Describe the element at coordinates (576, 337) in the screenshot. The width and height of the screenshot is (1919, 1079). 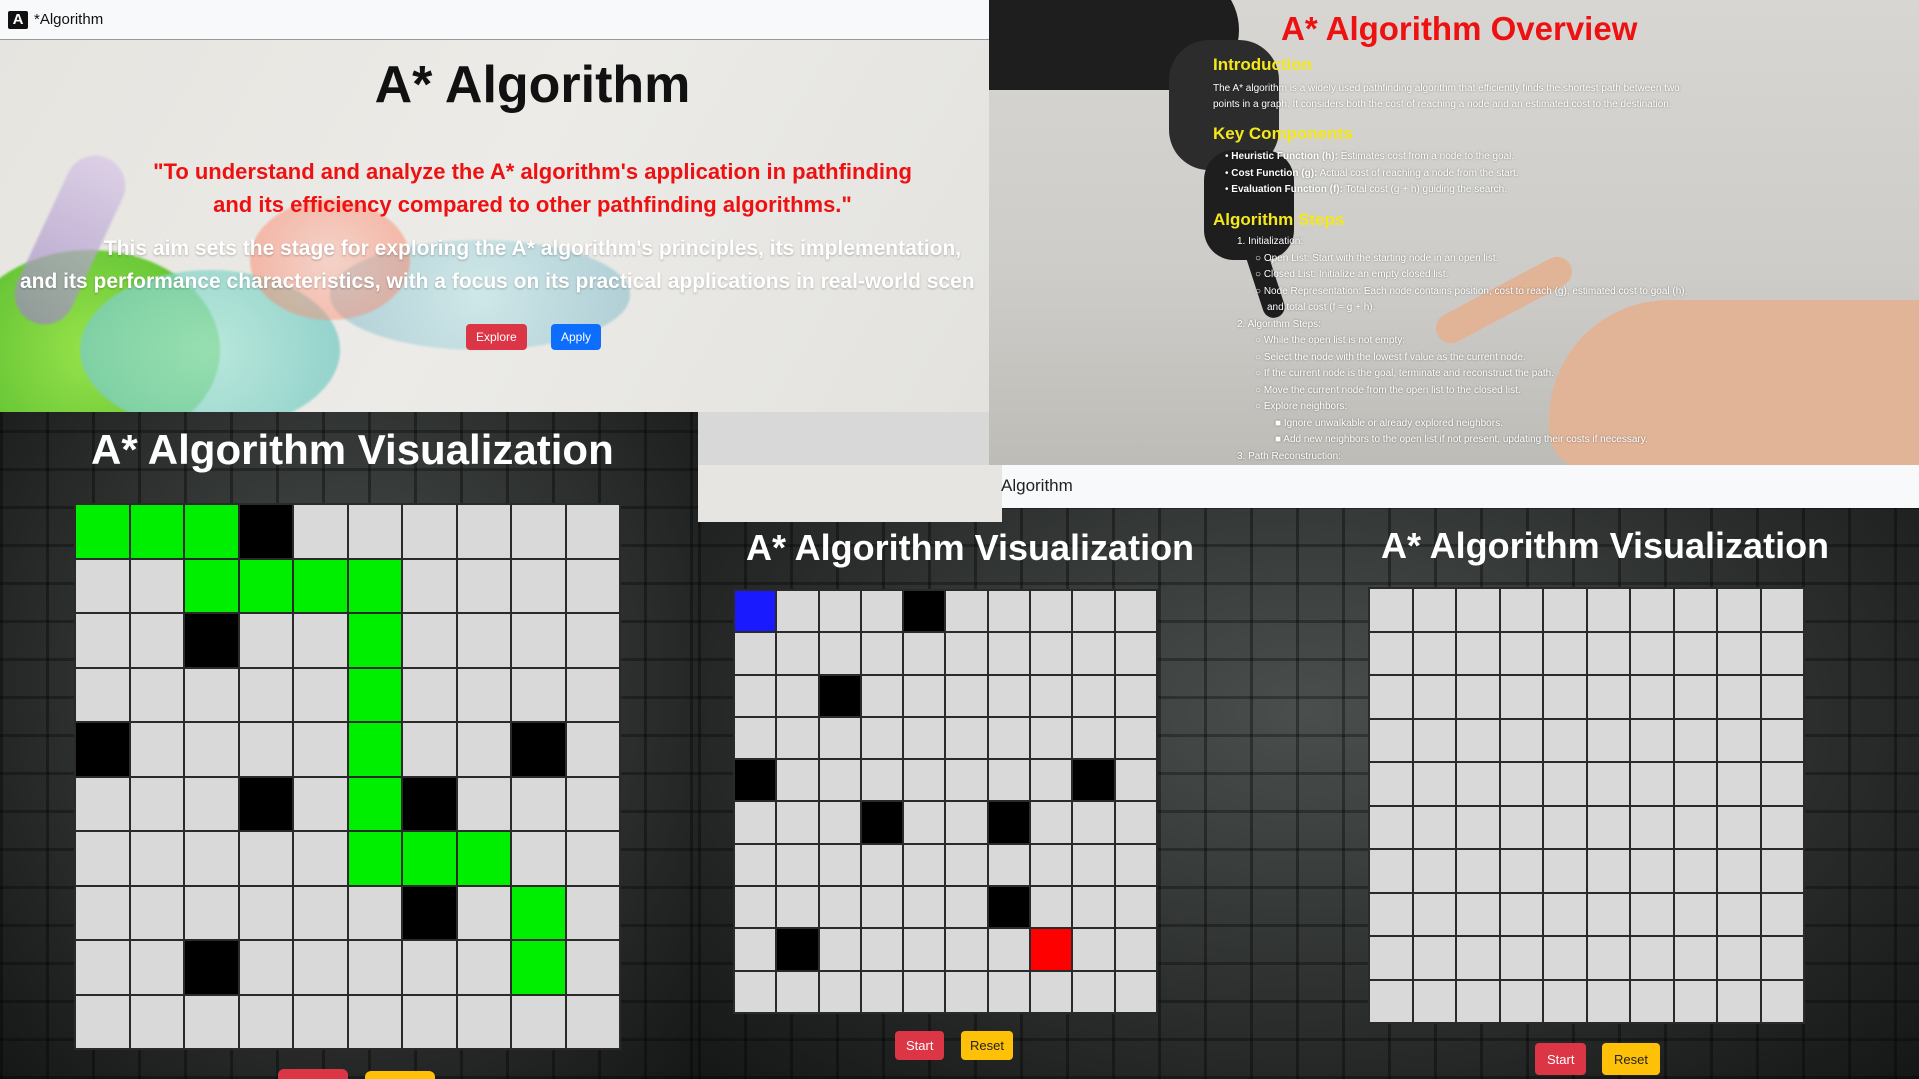
I see `apply-button: Apply` at that location.